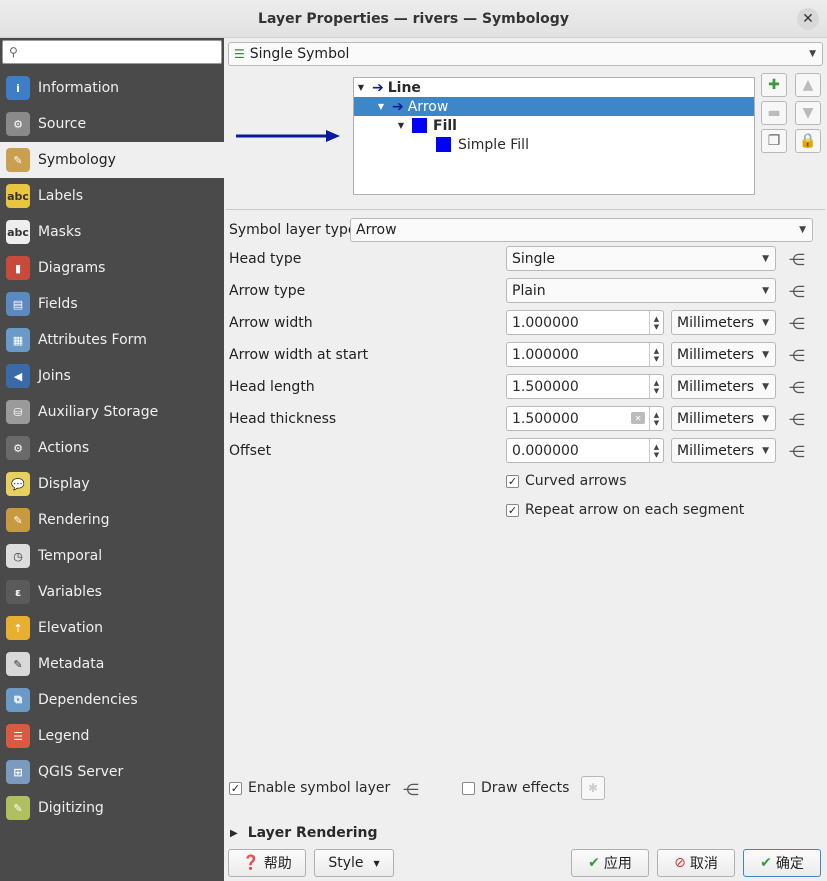 The width and height of the screenshot is (827, 881). Describe the element at coordinates (593, 788) in the screenshot. I see `effects-settings-button: ✱` at that location.